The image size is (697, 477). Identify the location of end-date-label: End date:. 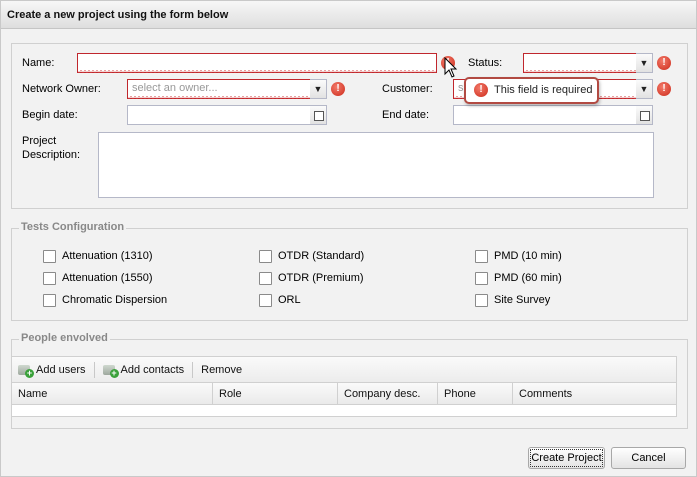
(406, 115).